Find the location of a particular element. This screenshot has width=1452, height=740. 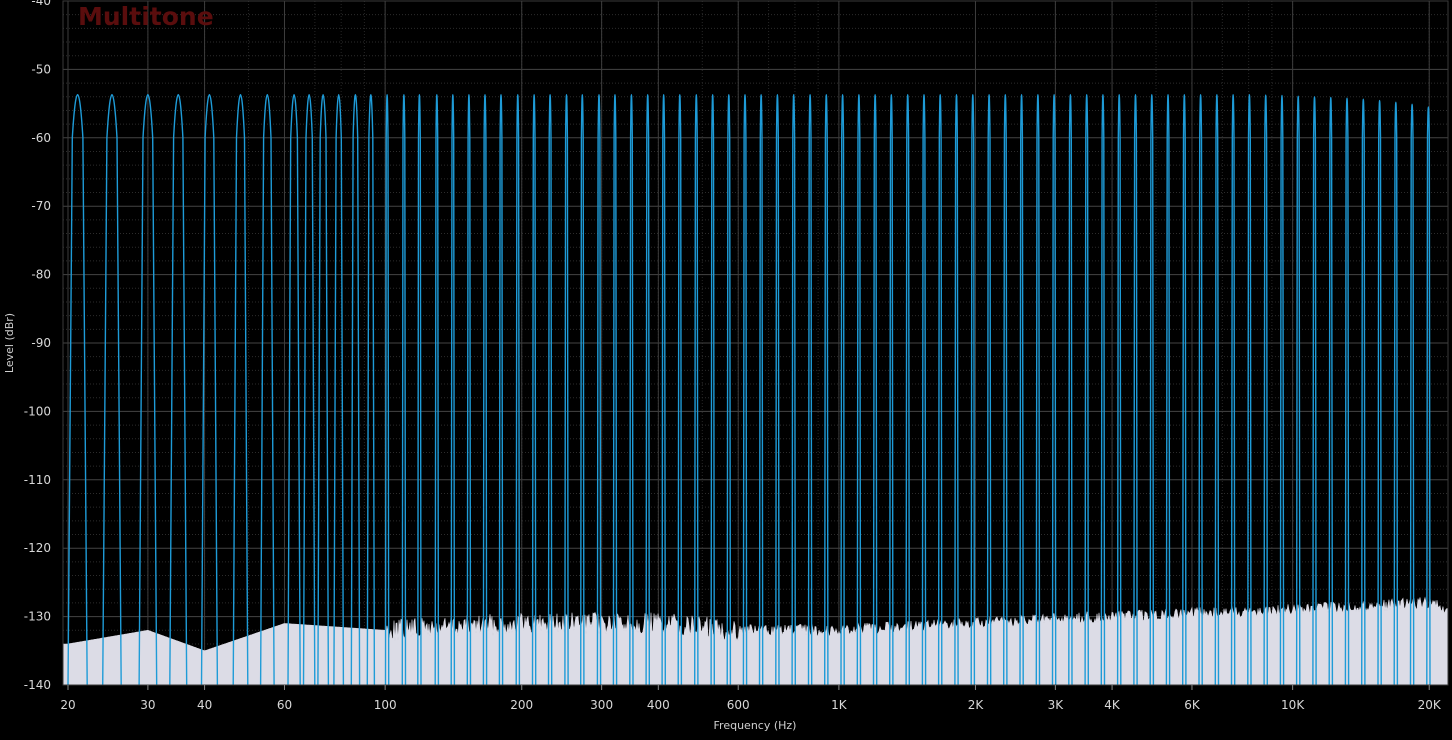

y-tick-label: -40 is located at coordinates (41, 4).